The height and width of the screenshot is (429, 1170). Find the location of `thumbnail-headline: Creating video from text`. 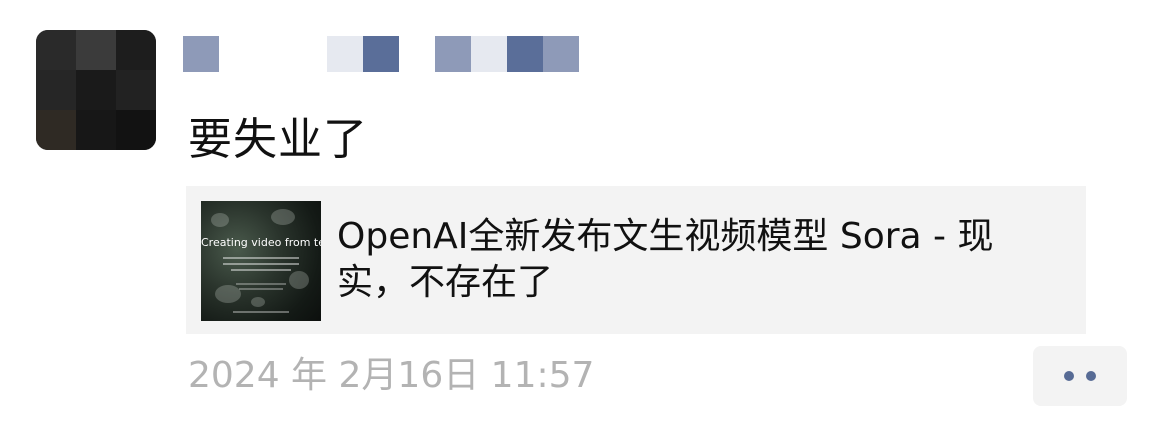

thumbnail-headline: Creating video from text is located at coordinates (261, 242).